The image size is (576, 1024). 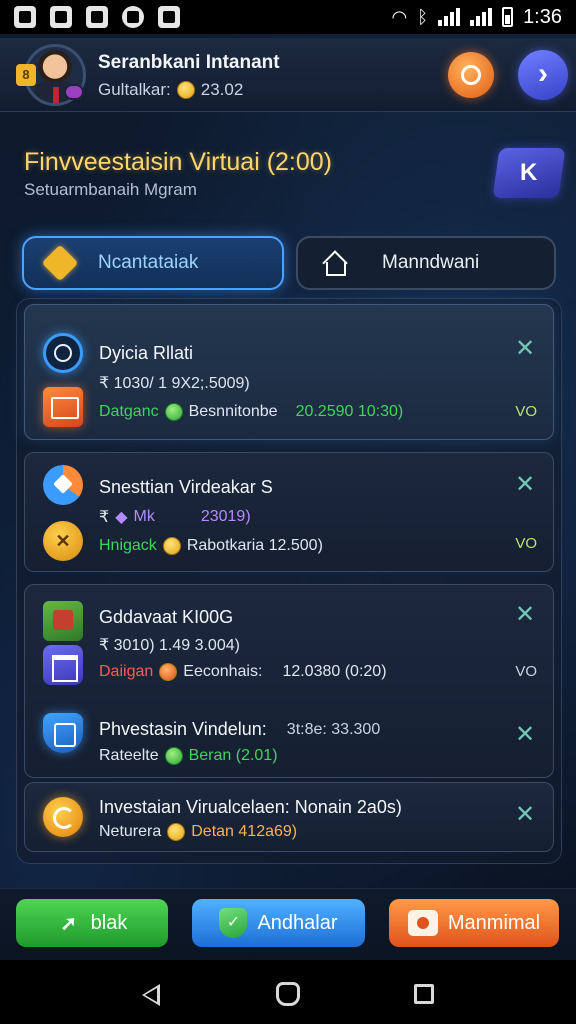 I want to click on tab-label: Ncantataiak, so click(x=148, y=262).